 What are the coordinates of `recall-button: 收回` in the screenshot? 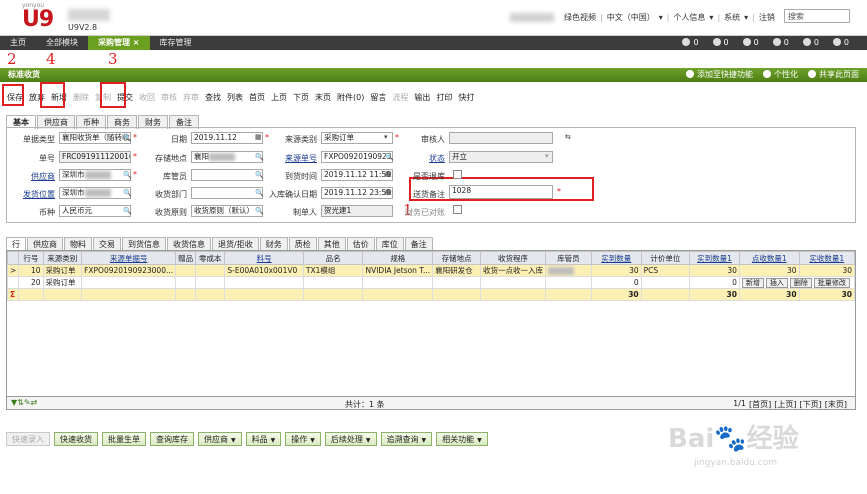 It's located at (147, 97).